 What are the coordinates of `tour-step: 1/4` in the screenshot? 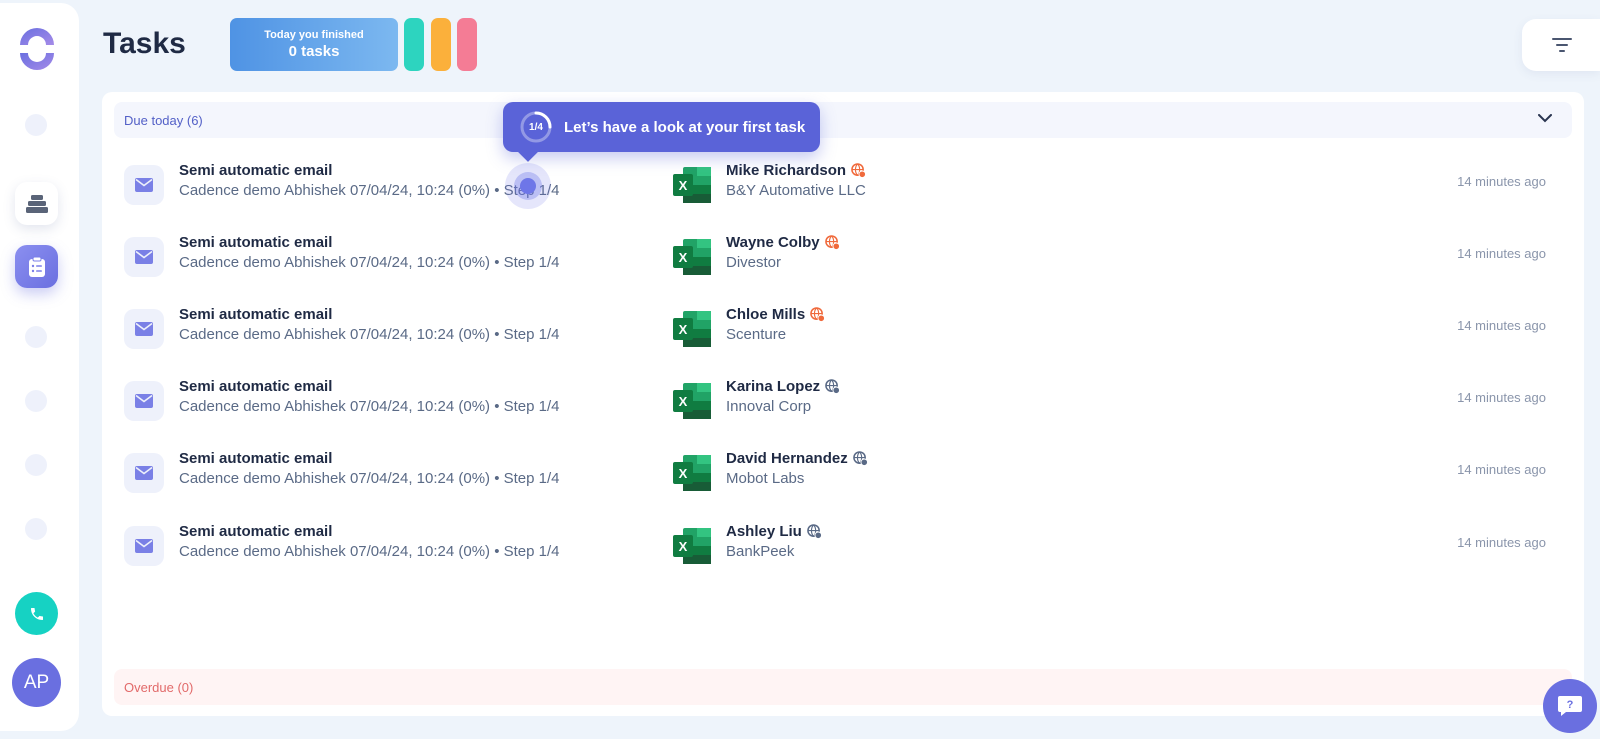 It's located at (536, 127).